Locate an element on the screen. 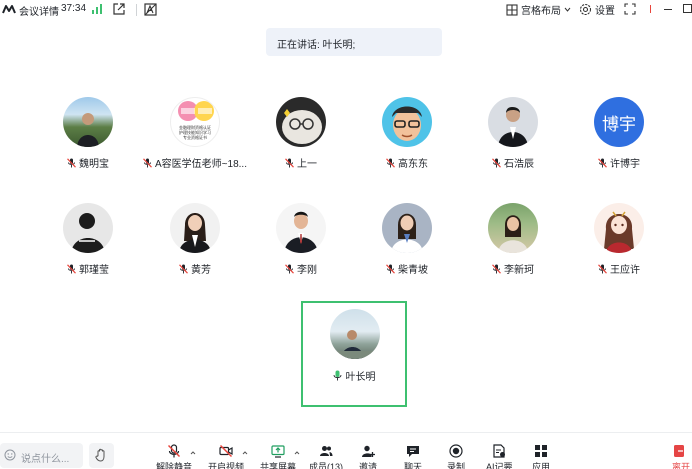 The image size is (692, 469). participant-tile: 上一 is located at coordinates (301, 142).